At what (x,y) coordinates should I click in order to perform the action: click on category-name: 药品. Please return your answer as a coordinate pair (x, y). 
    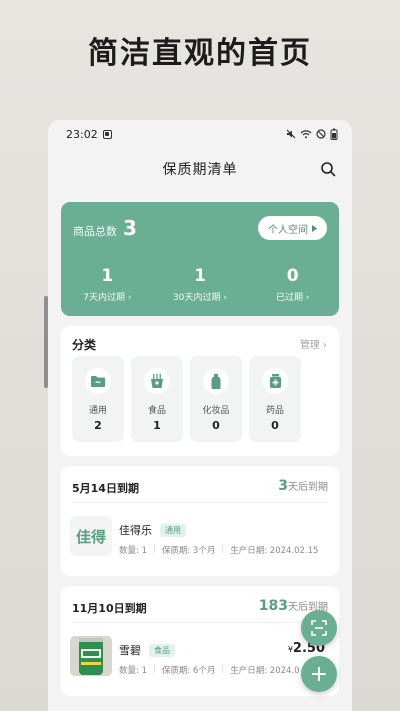
    Looking at the image, I should click on (274, 411).